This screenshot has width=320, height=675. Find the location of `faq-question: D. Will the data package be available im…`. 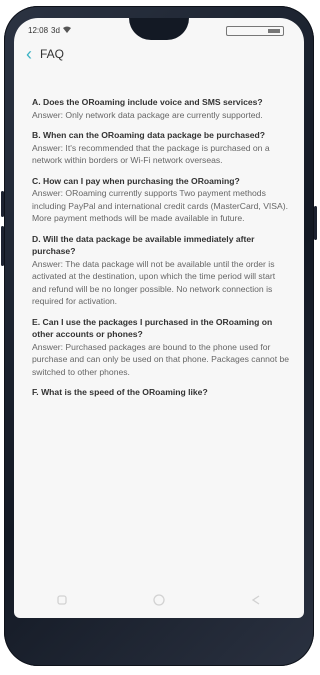

faq-question: D. Will the data package be available im… is located at coordinates (143, 245).